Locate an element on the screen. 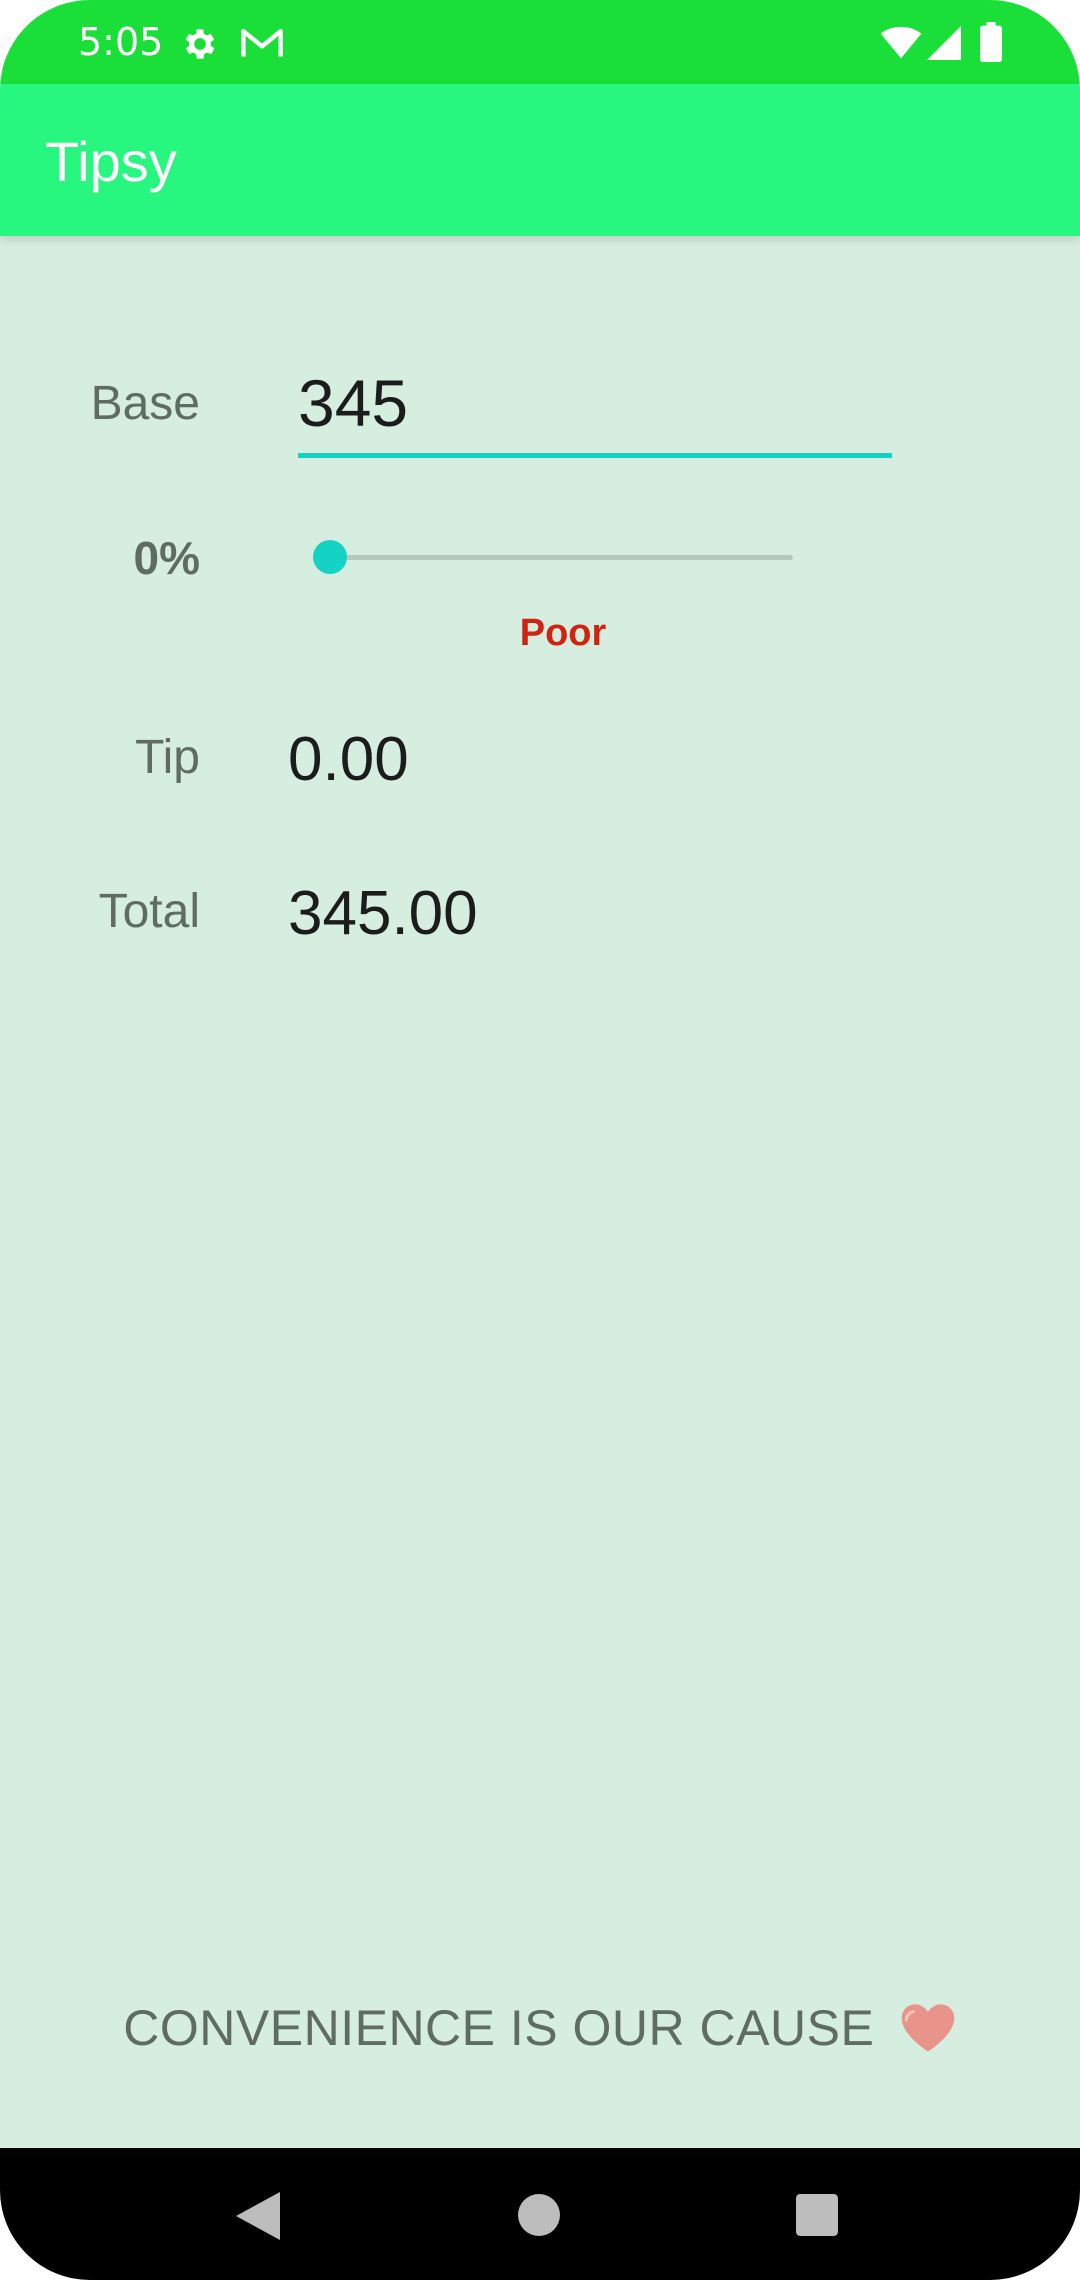 This screenshot has width=1080, height=2280. slider-thumb is located at coordinates (330, 557).